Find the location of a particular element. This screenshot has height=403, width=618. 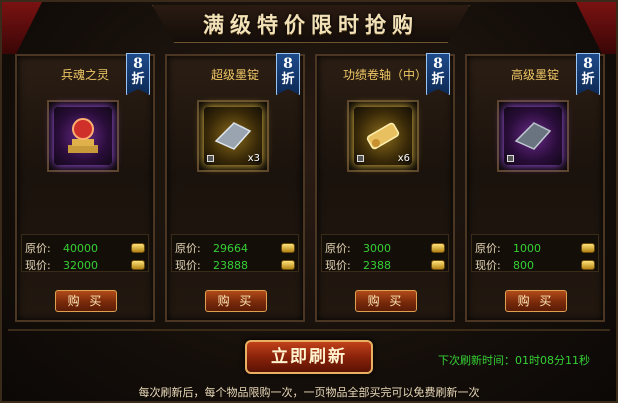

next-refresh-time: 01时08分11秒 is located at coordinates (552, 360).